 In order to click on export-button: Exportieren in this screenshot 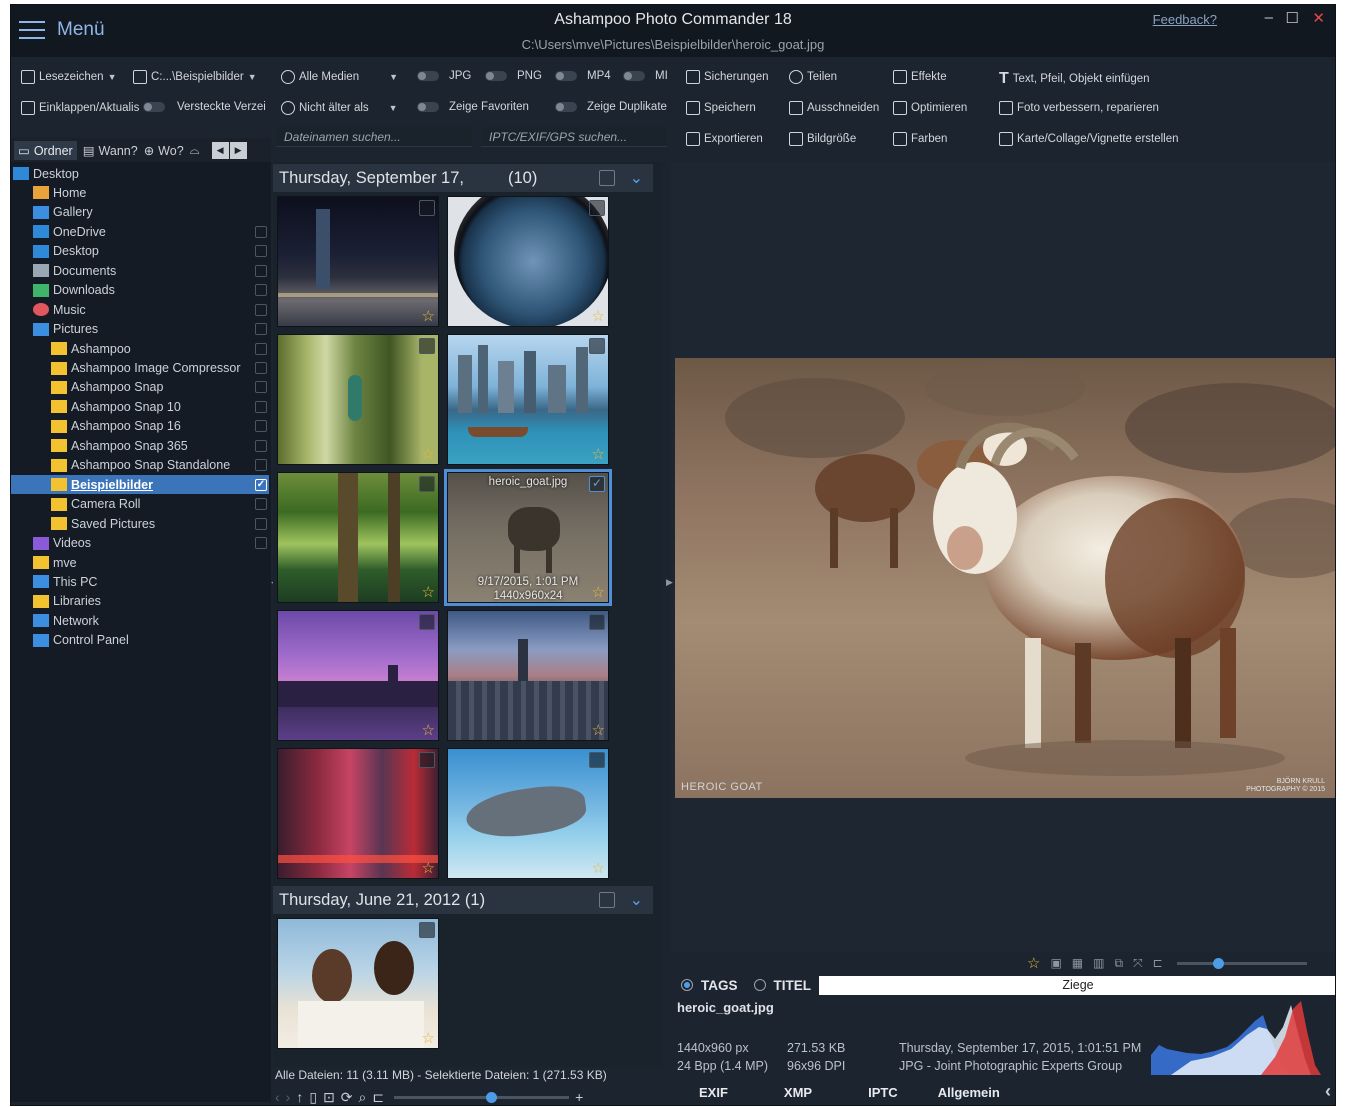, I will do `click(724, 139)`.